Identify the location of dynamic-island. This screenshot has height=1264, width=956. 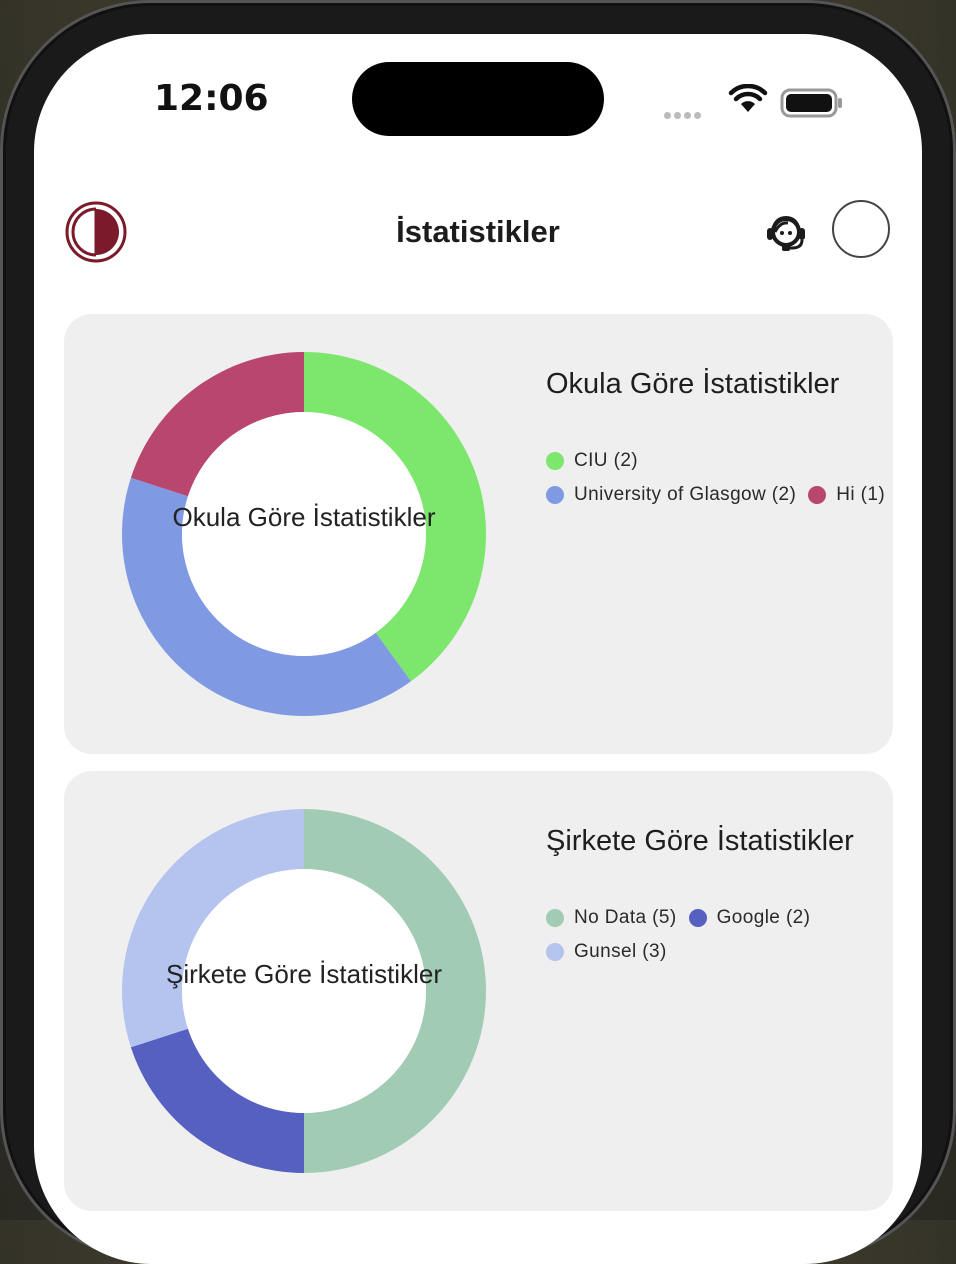
(478, 99).